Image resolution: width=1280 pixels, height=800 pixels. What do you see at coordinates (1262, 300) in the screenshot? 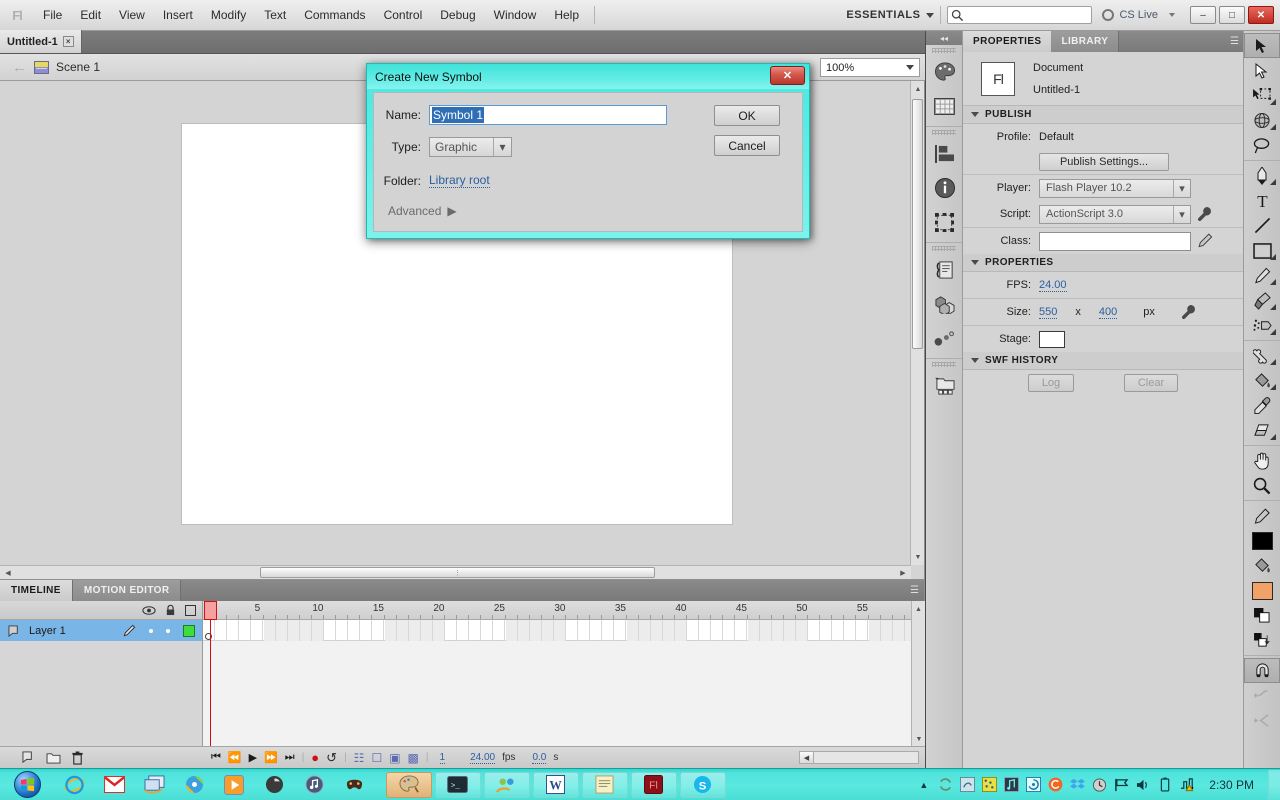
I see `brush-tool` at bounding box center [1262, 300].